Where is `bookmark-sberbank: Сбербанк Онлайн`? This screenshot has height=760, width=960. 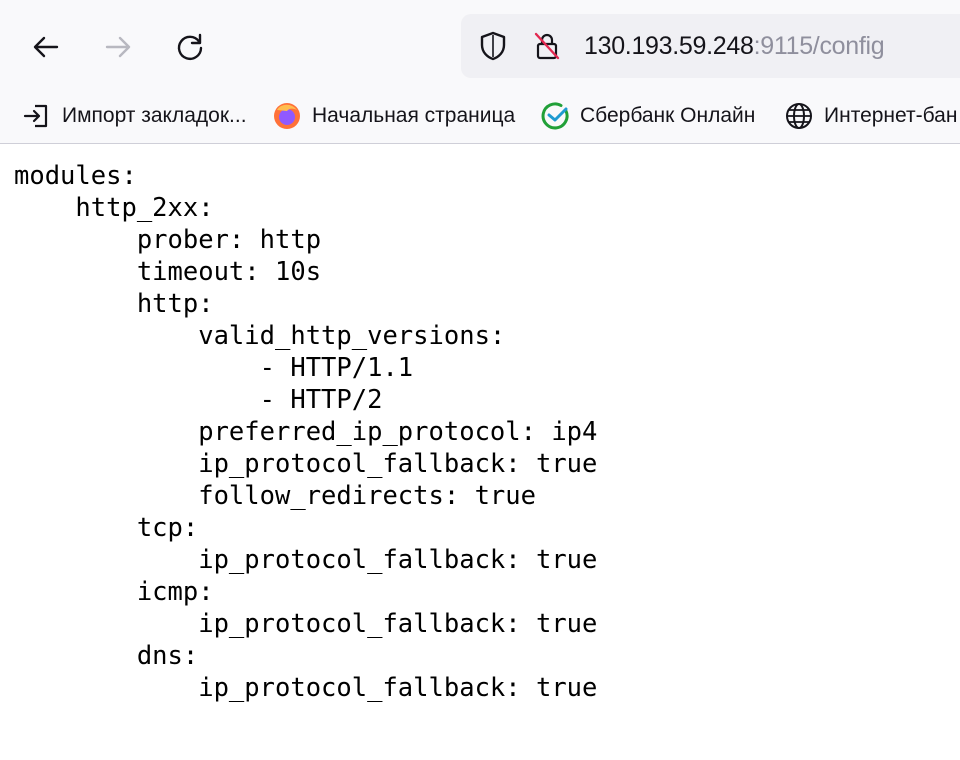
bookmark-sberbank: Сбербанк Онлайн is located at coordinates (647, 116).